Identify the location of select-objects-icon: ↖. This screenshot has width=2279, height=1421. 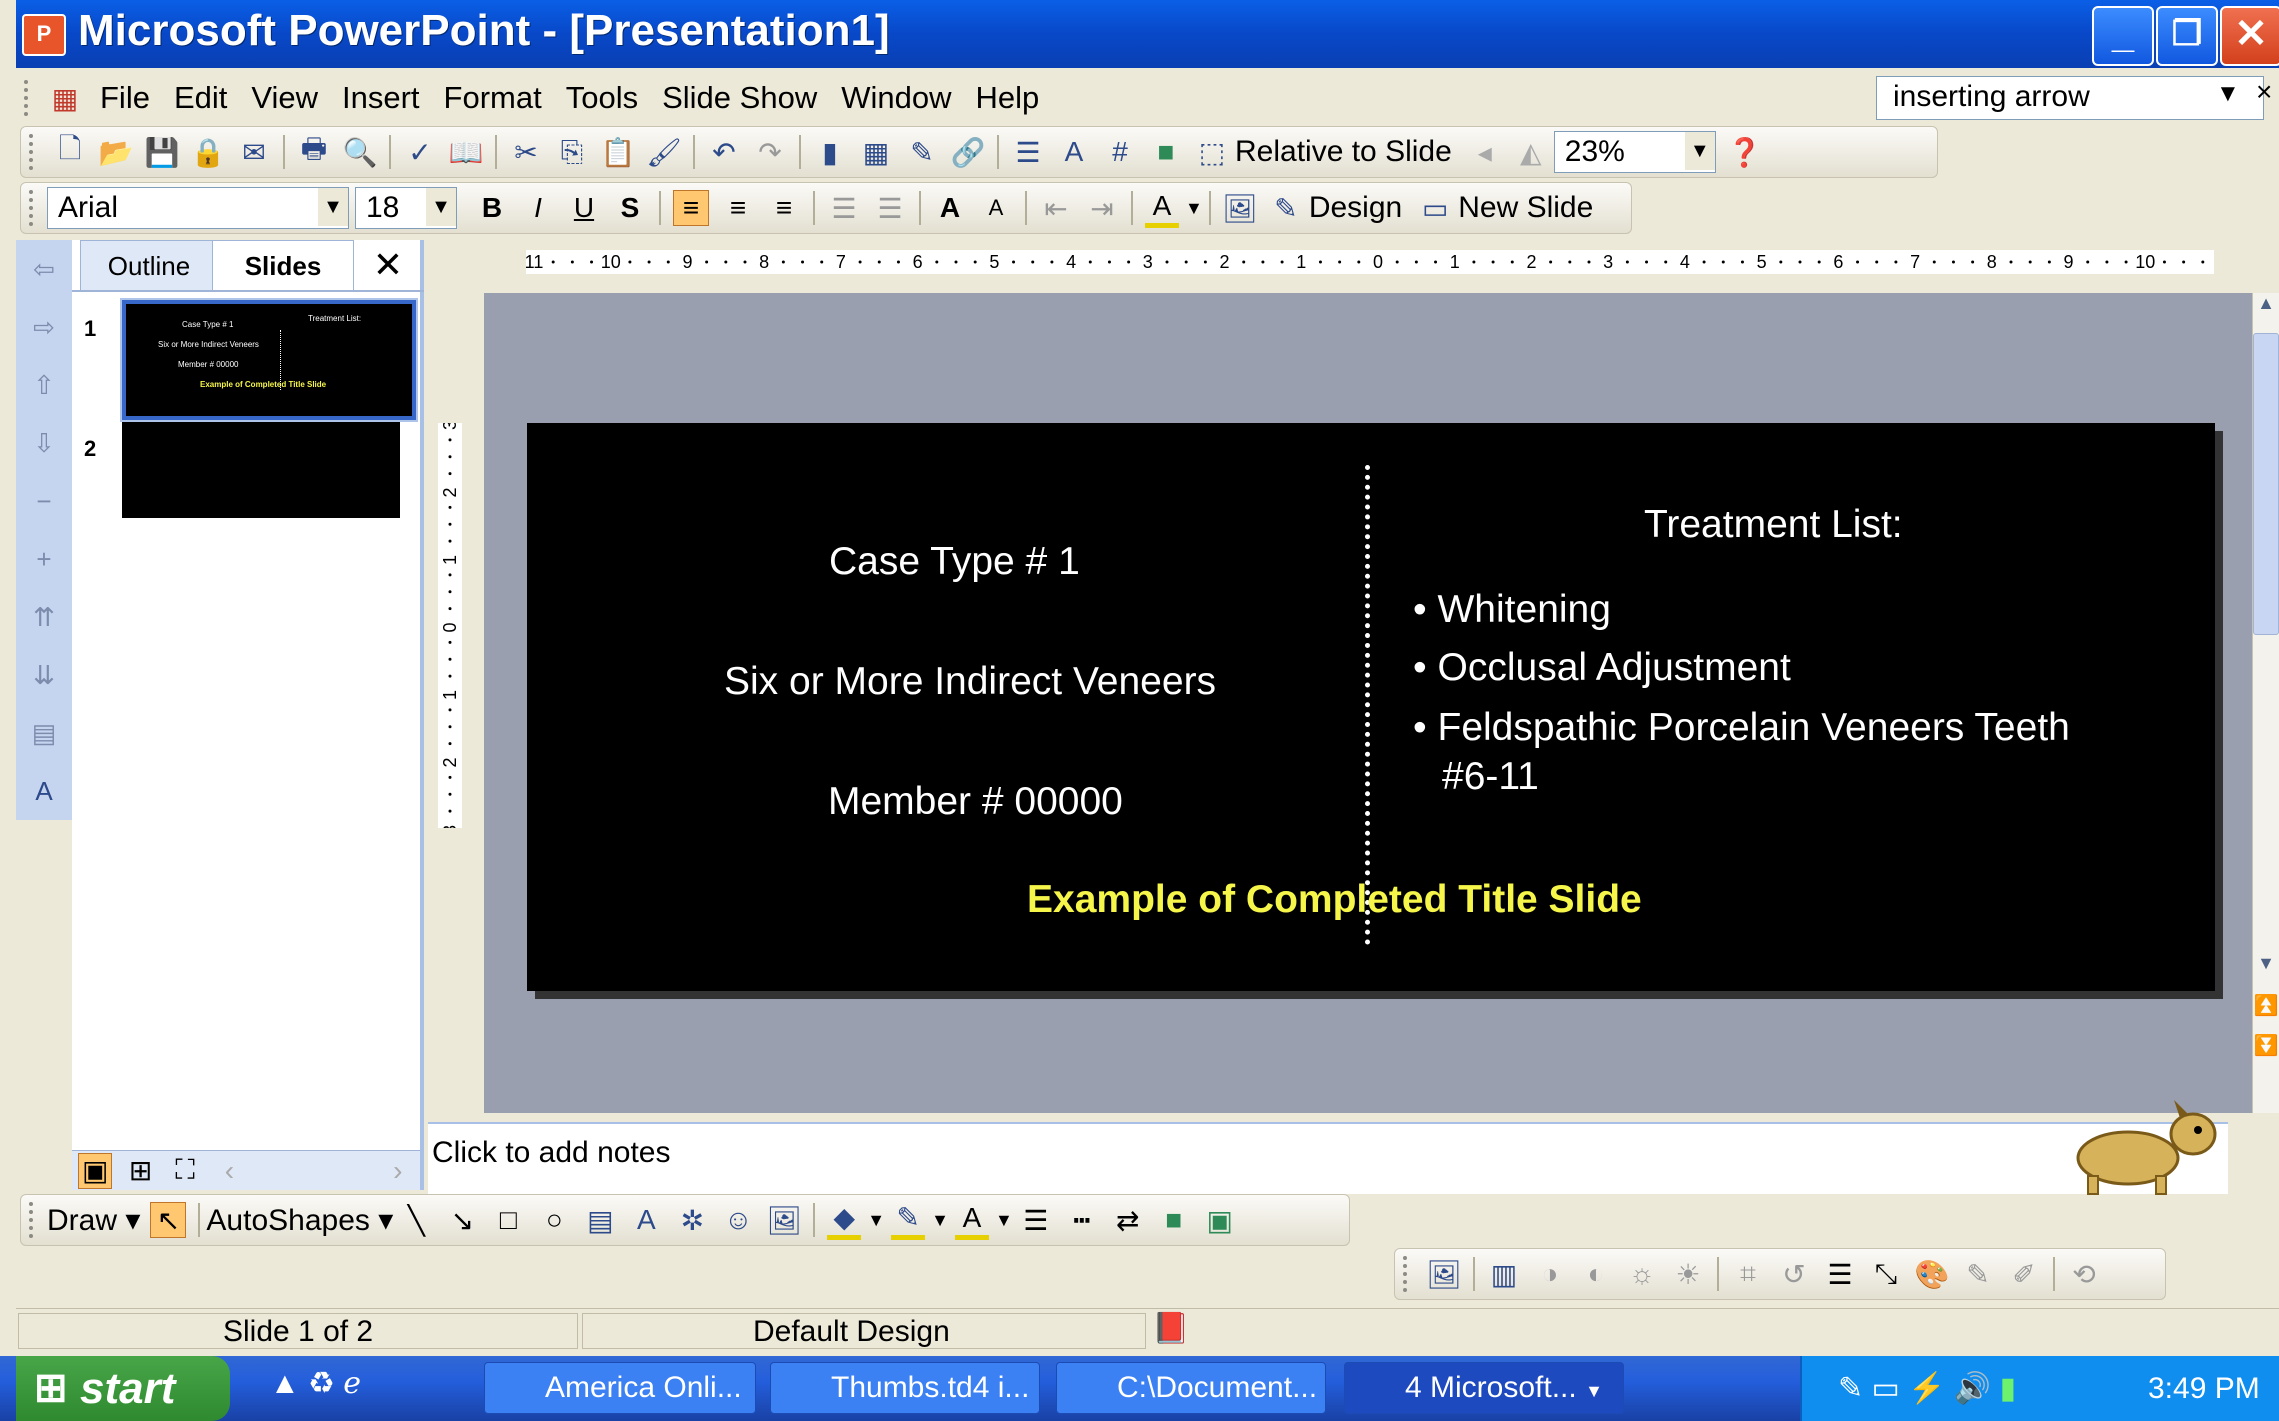
(168, 1220).